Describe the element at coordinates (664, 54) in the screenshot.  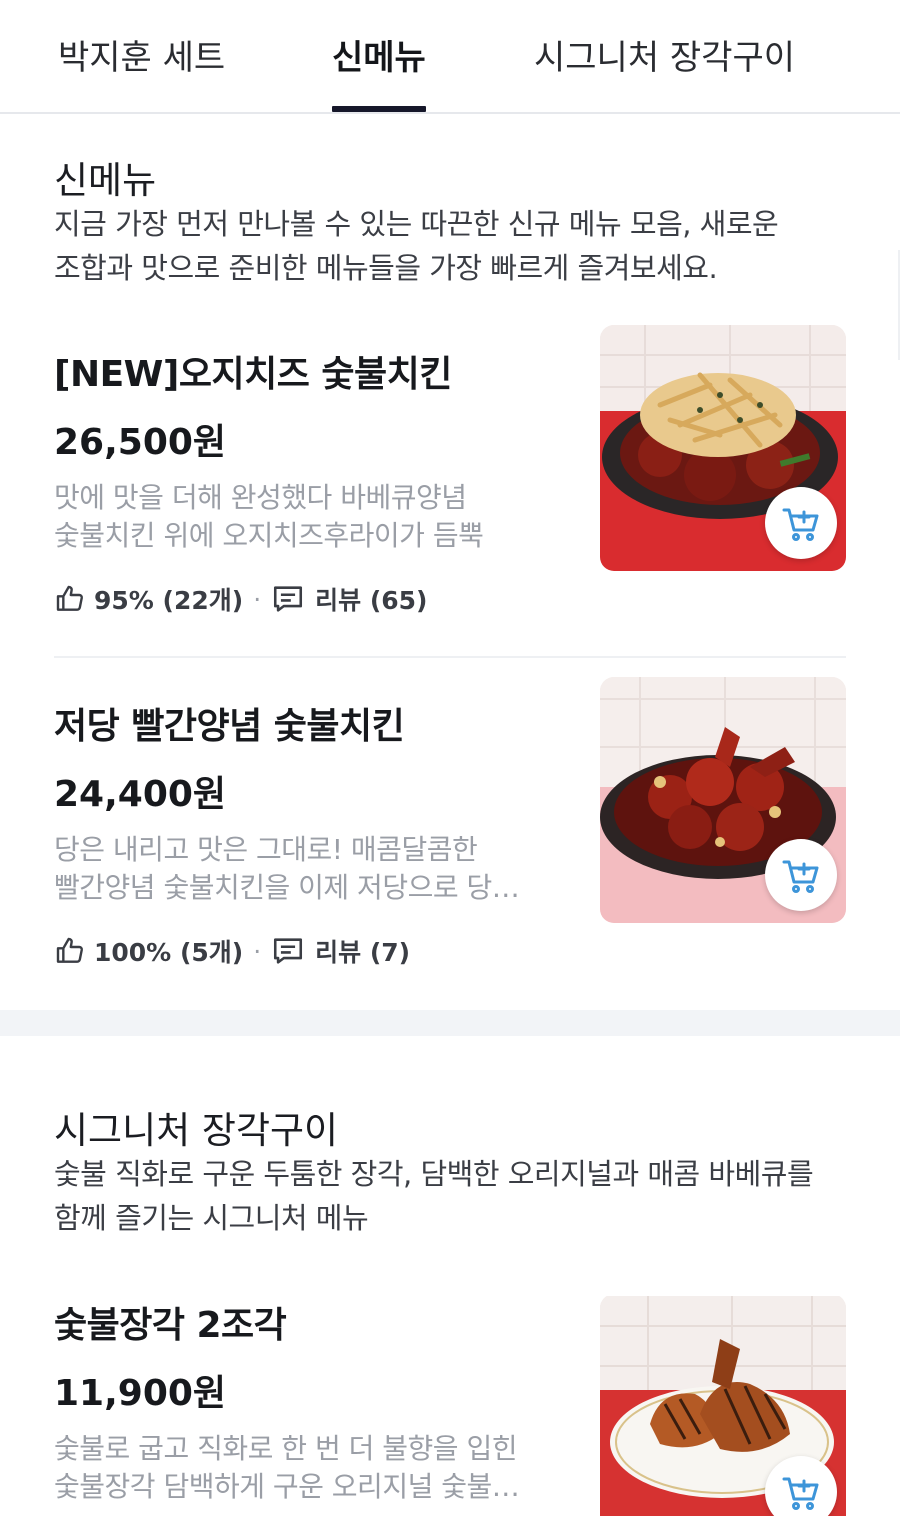
I see `tab-signature-jangak: 시그니처 장각구이` at that location.